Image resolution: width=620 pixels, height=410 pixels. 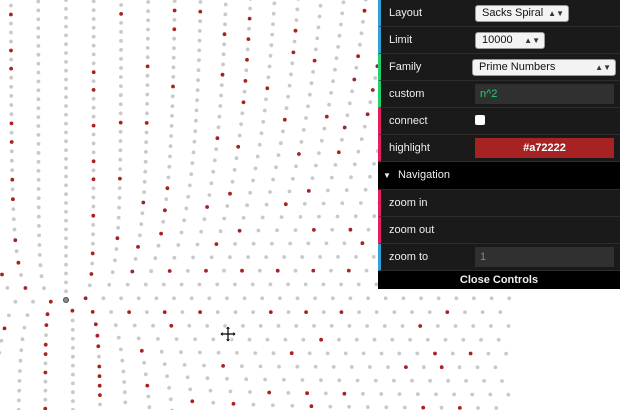 What do you see at coordinates (499, 230) in the screenshot?
I see `zoom-out-button: zoom out` at bounding box center [499, 230].